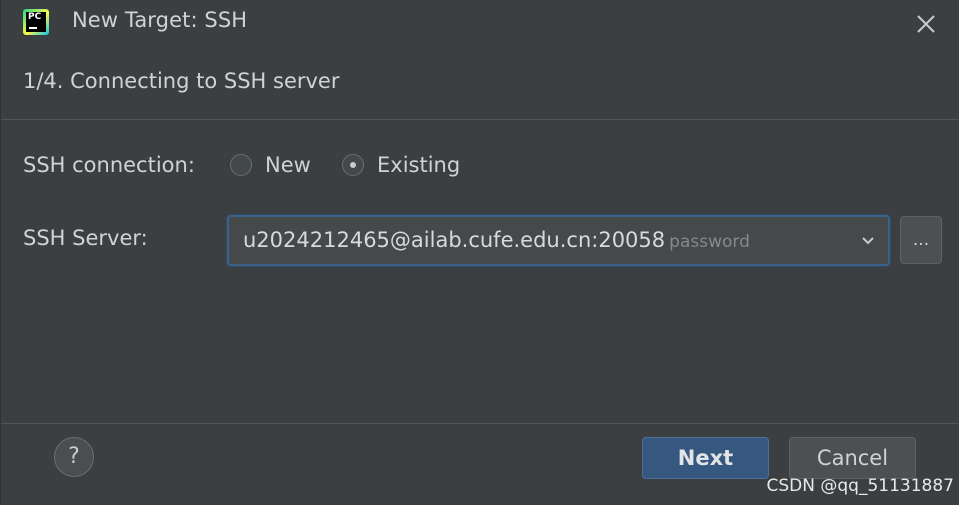 The height and width of the screenshot is (505, 959). Describe the element at coordinates (241, 165) in the screenshot. I see `radio-new-circle` at that location.